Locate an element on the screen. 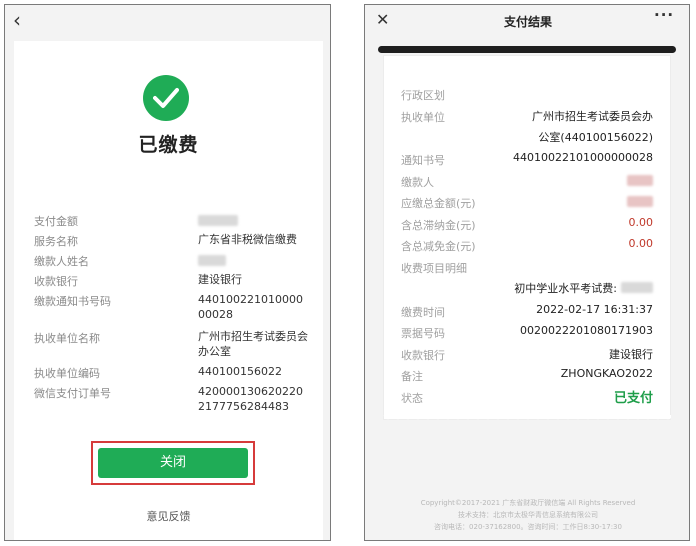 This screenshot has height=546, width=696. receipt-value: 44010022101000000028 is located at coordinates (583, 157).